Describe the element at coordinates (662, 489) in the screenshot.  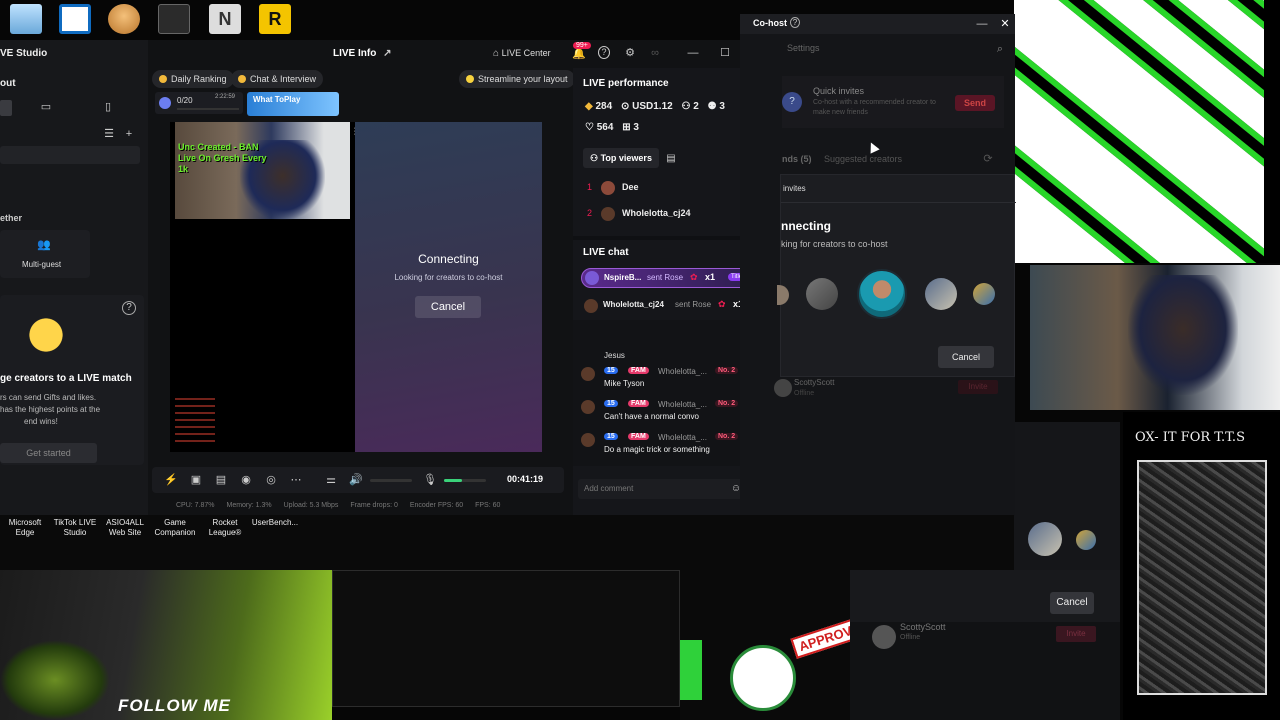
I see `add-comment-input: Add comment ☺` at that location.